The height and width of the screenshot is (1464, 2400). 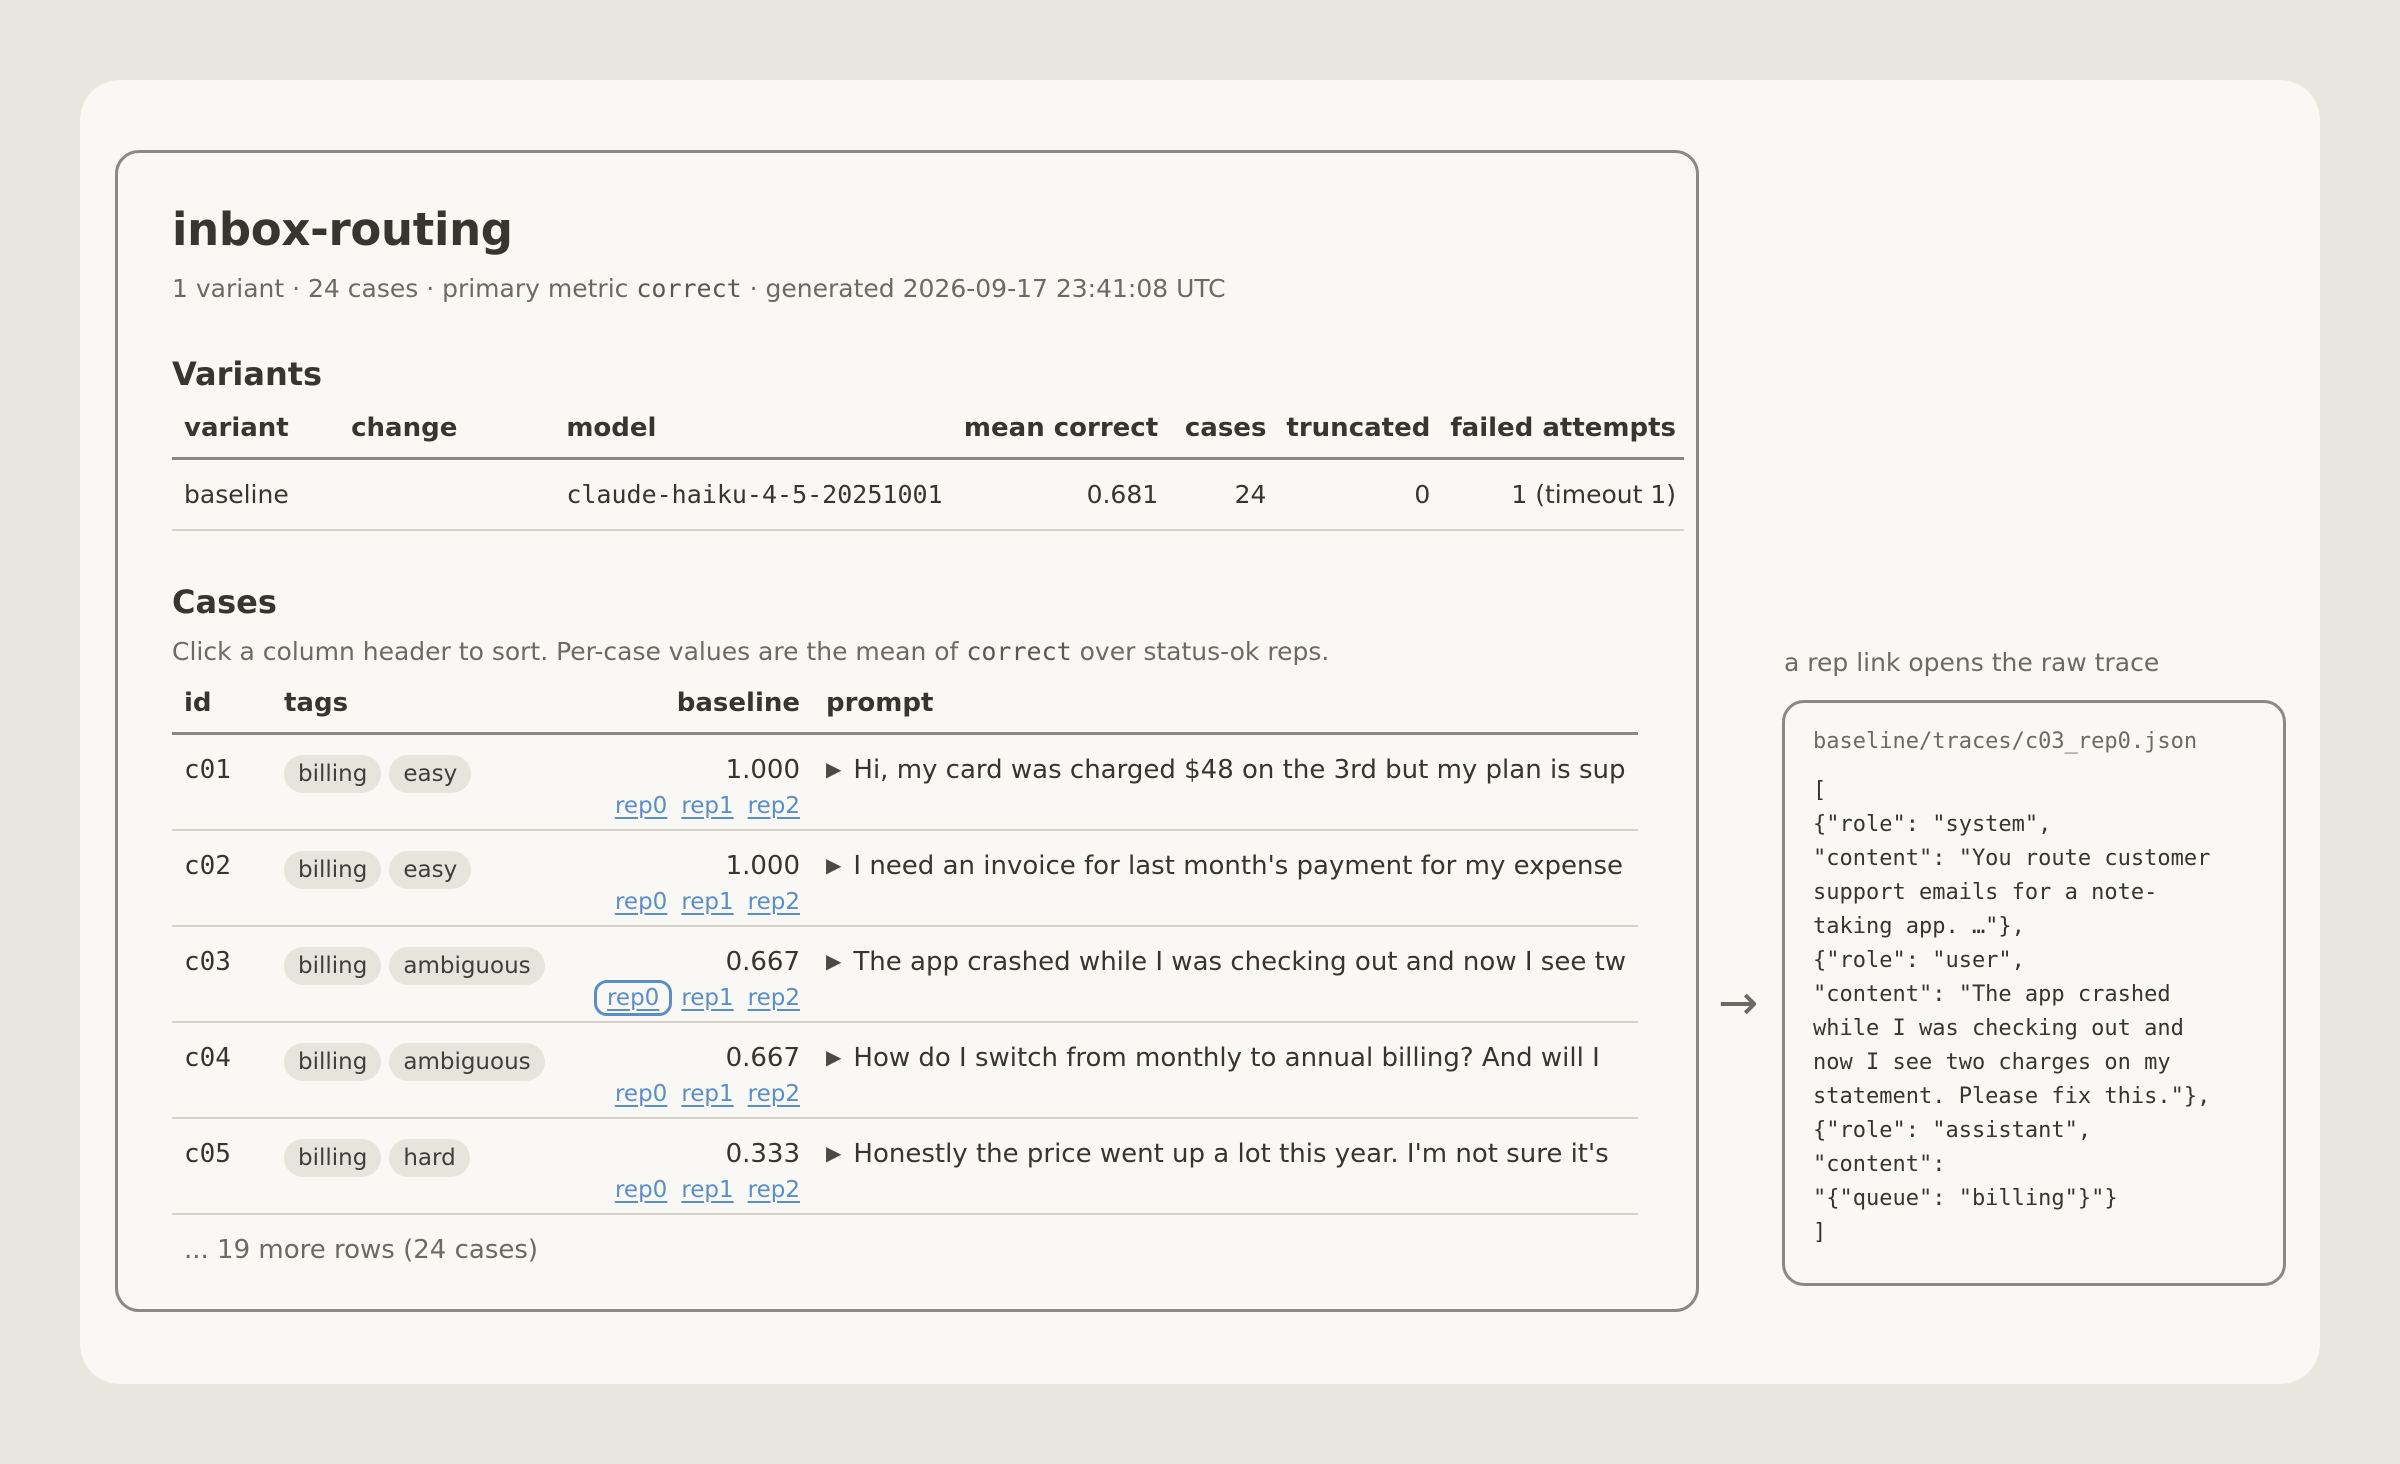 What do you see at coordinates (1998, 1028) in the screenshot?
I see `trace-line: while I was checking out and` at bounding box center [1998, 1028].